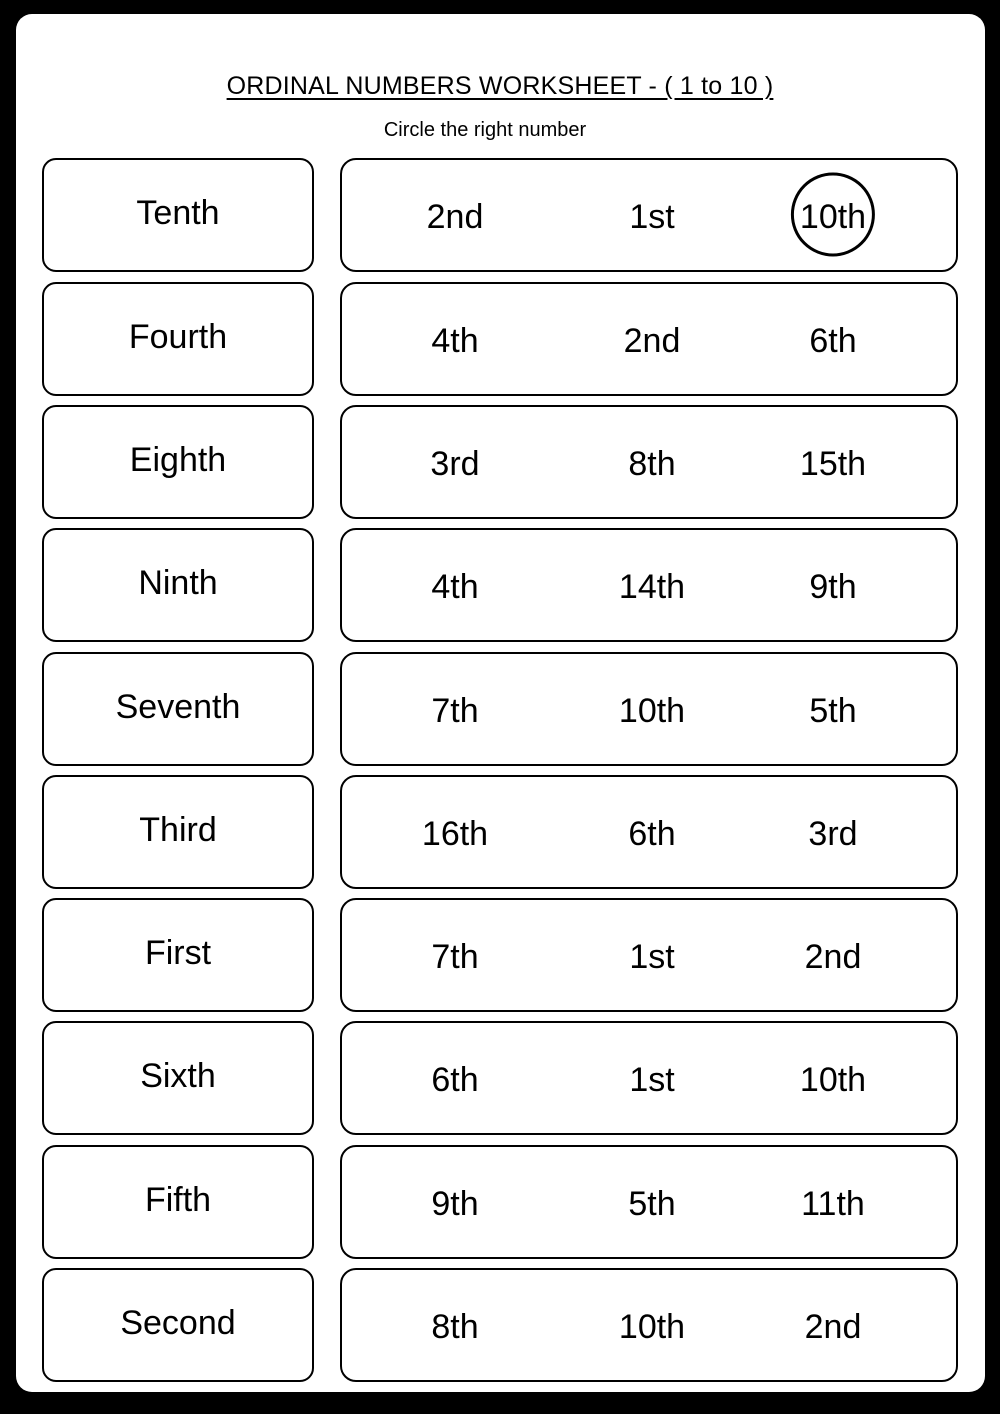 The height and width of the screenshot is (1414, 1000). I want to click on answer-choices: 2nd 1st 10th, so click(649, 215).